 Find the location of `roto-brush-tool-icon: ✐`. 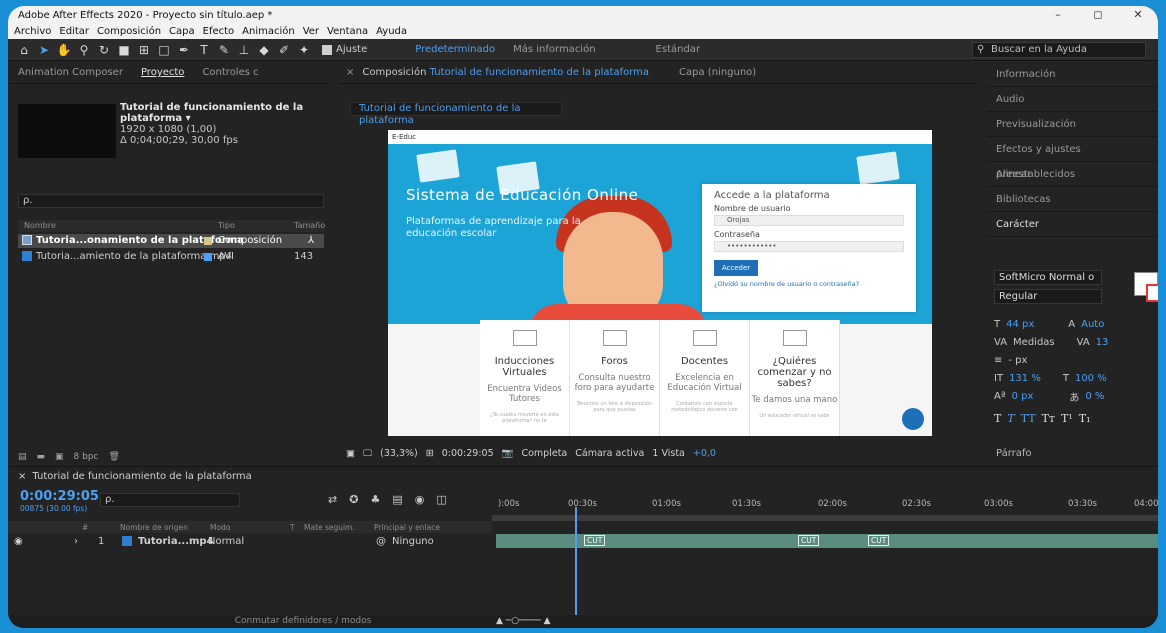

roto-brush-tool-icon: ✐ is located at coordinates (284, 50).